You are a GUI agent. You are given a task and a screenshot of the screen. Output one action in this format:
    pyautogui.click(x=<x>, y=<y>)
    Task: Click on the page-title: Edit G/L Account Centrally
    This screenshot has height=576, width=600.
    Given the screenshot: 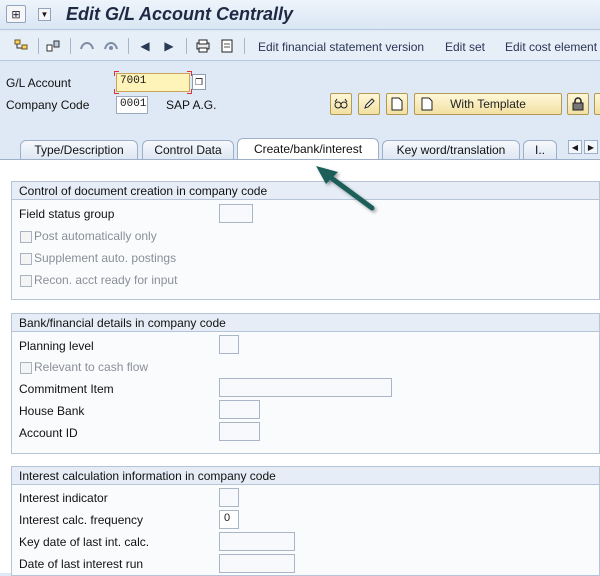 What is the action you would take?
    pyautogui.click(x=180, y=14)
    